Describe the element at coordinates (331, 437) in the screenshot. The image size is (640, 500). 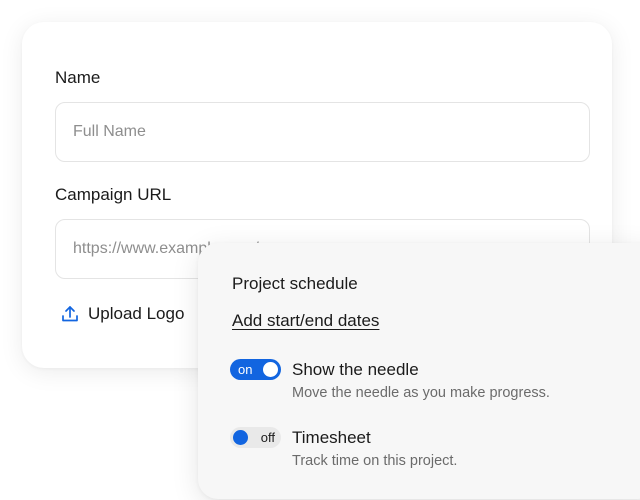
I see `timesheet-title: Timesheet` at that location.